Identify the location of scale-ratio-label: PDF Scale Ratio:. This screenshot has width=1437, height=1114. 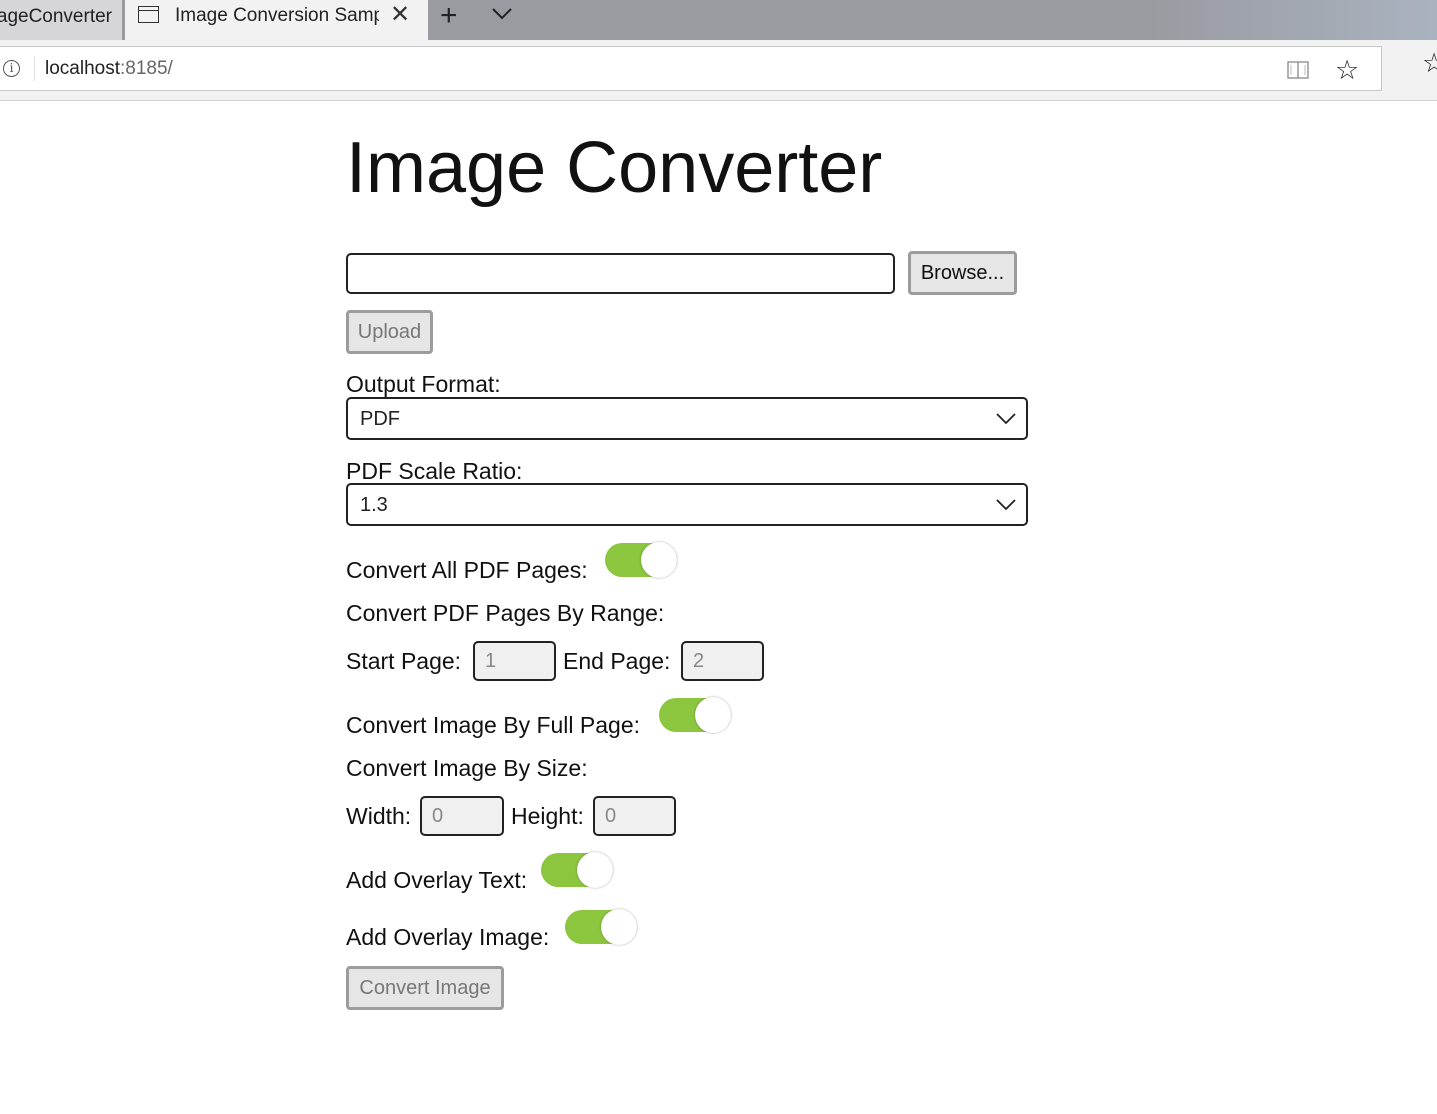
(434, 471).